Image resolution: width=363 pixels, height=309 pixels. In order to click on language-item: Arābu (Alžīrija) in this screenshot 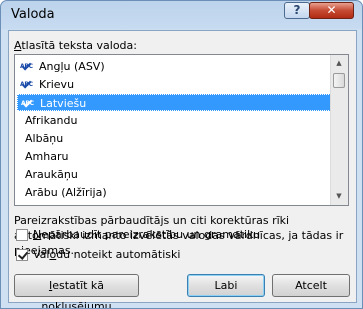, I will do `click(174, 192)`.